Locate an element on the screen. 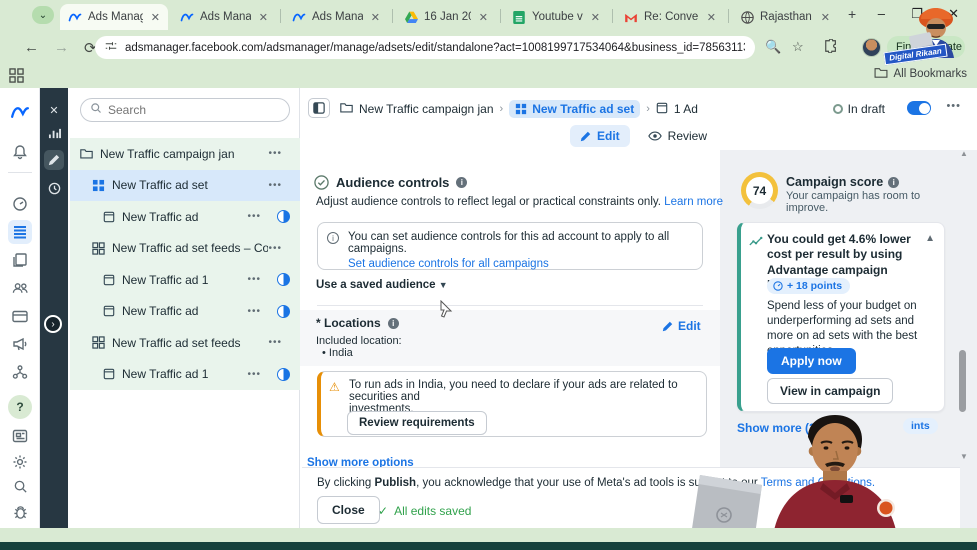  bug-report-icon is located at coordinates (20, 512).